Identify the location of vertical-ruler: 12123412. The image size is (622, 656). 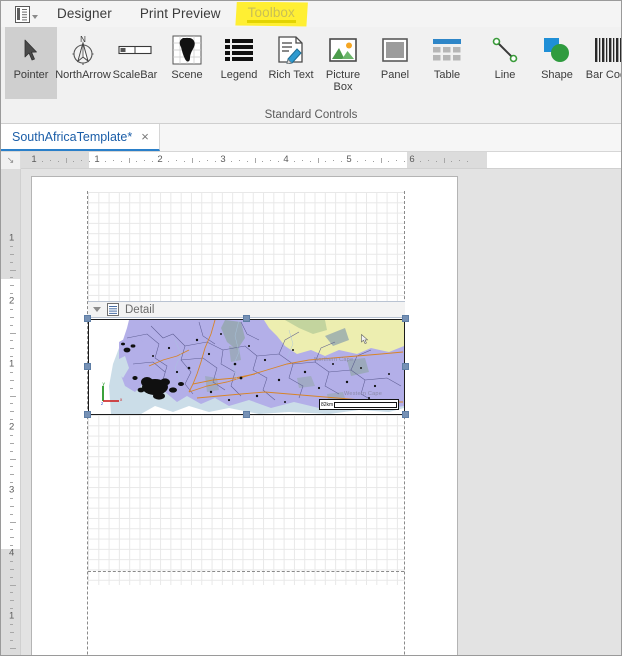
(11, 412).